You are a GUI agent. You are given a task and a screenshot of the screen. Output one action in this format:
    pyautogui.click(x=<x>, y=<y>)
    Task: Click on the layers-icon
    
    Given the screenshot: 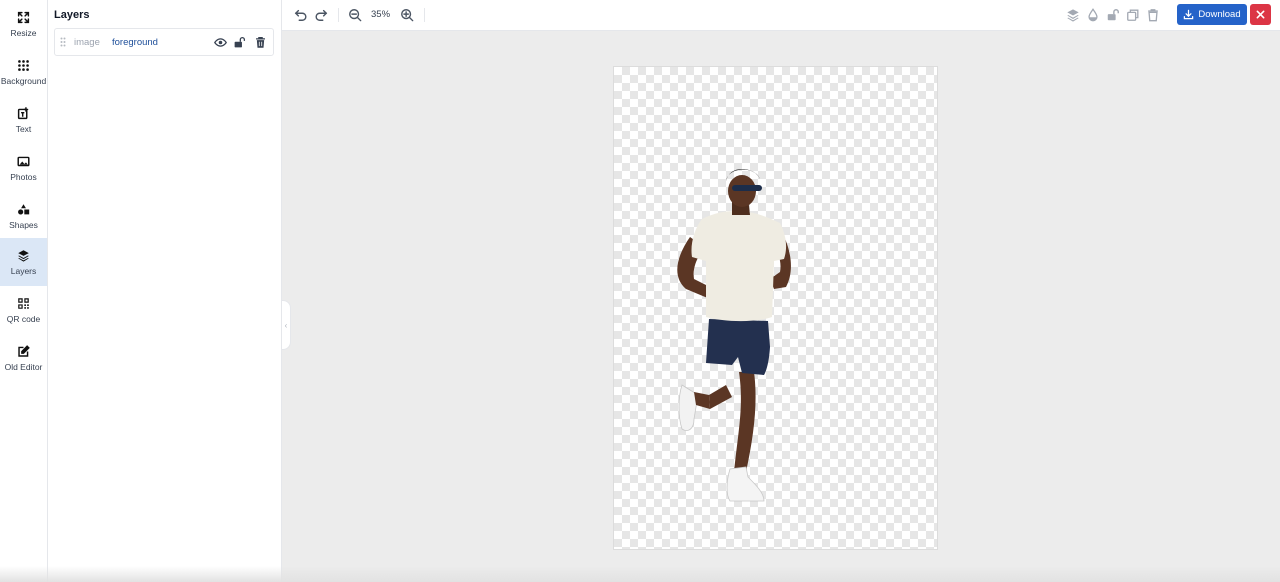 What is the action you would take?
    pyautogui.click(x=23, y=255)
    